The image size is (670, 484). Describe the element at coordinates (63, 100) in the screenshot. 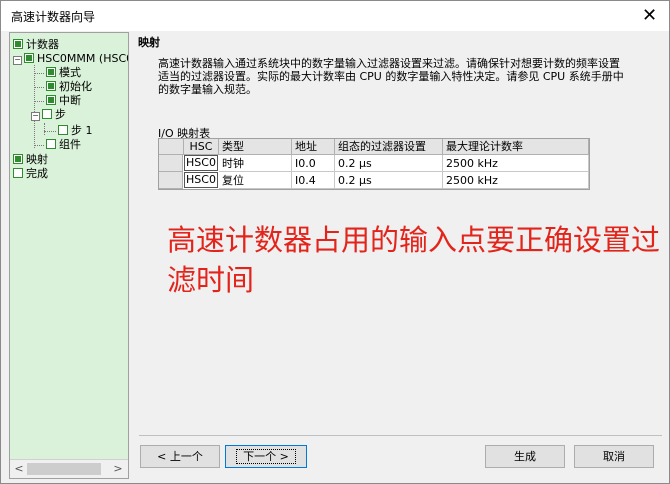

I see `tree-item-interrupt: 中断` at that location.